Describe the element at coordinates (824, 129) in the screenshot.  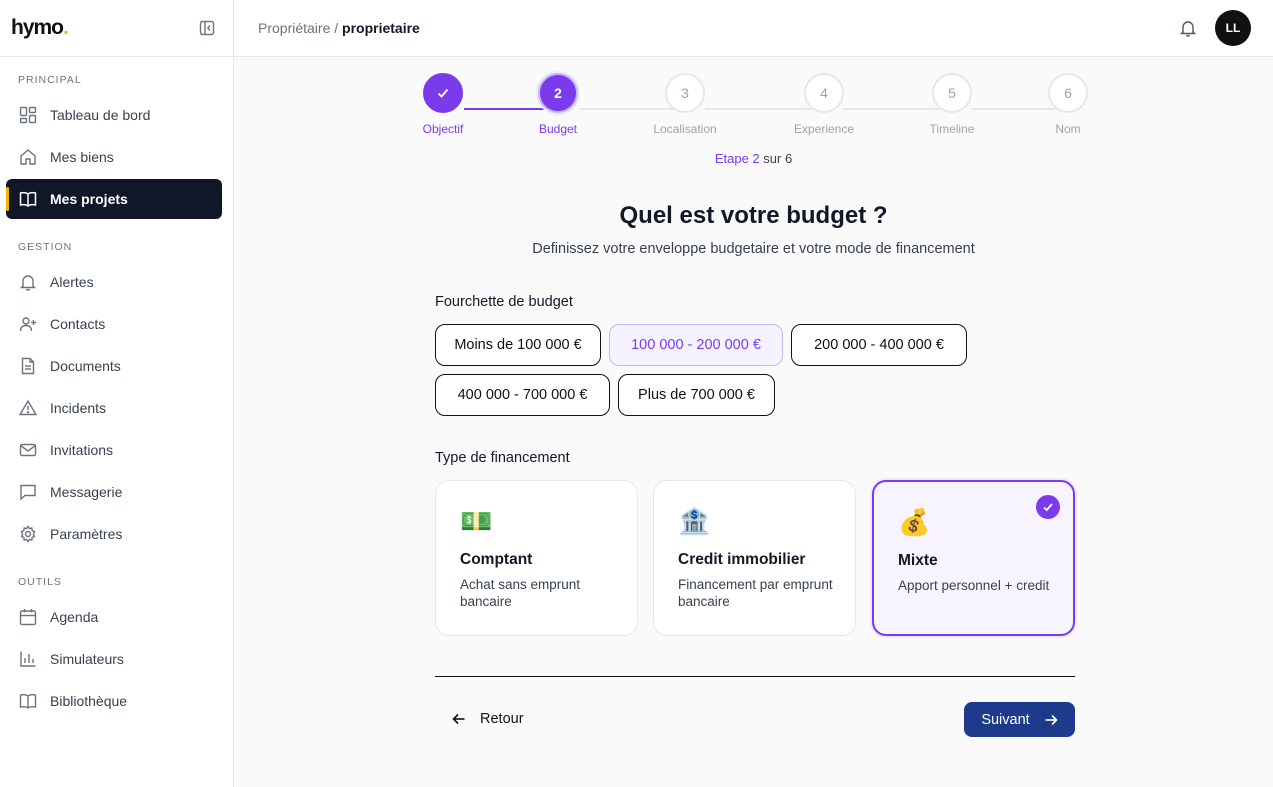
I see `step-label: Experience` at that location.